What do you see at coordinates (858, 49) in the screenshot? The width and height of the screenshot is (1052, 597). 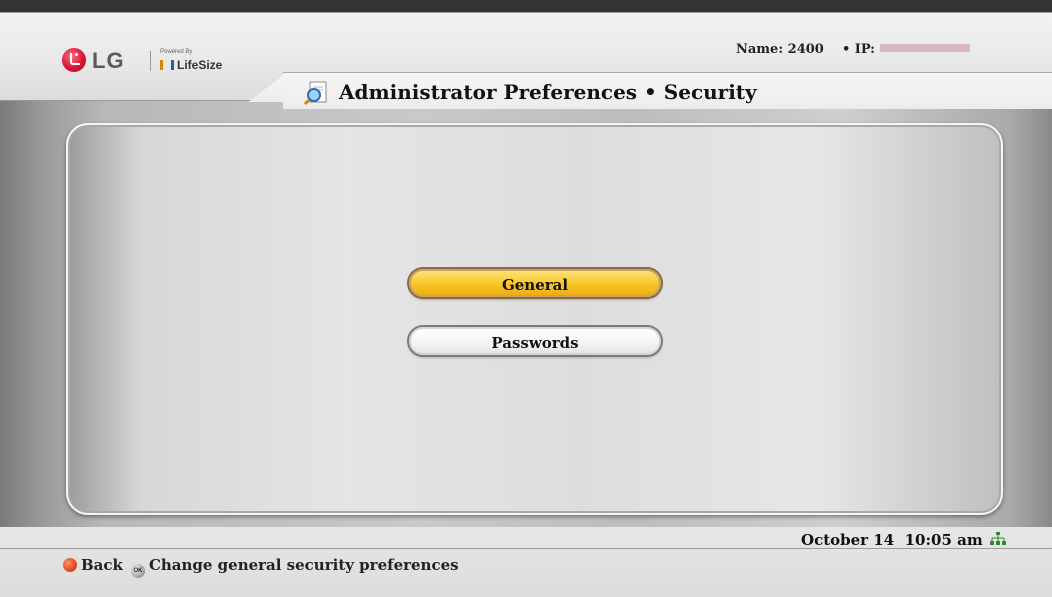 I see `device-ip-label: • IP:` at bounding box center [858, 49].